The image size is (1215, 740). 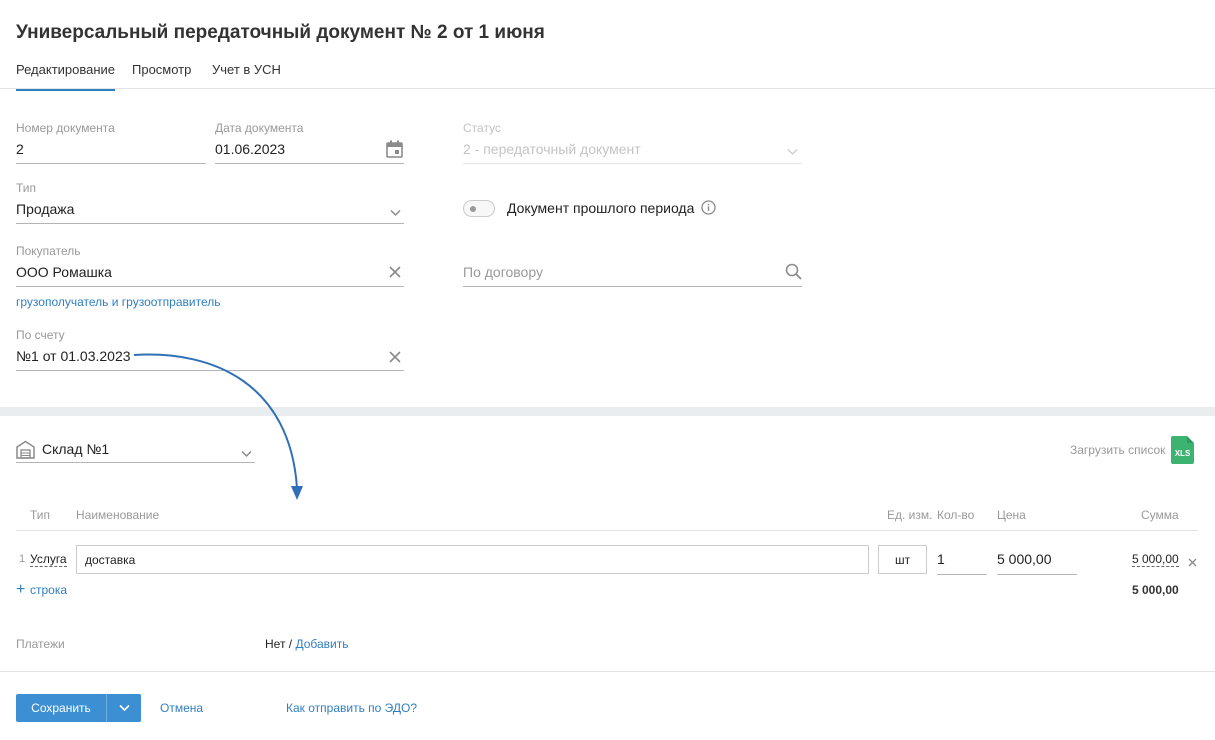 I want to click on doc-date-underline, so click(x=309, y=163).